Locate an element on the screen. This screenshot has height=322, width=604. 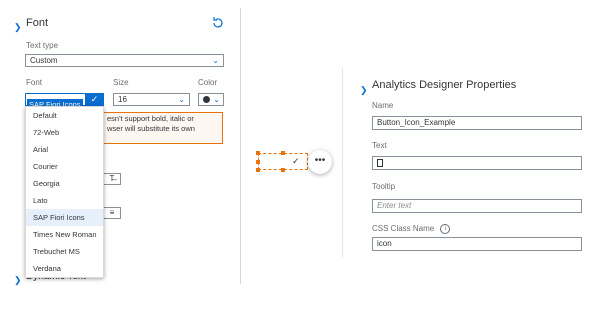
strikethrough-icon: T̶ is located at coordinates (112, 178).